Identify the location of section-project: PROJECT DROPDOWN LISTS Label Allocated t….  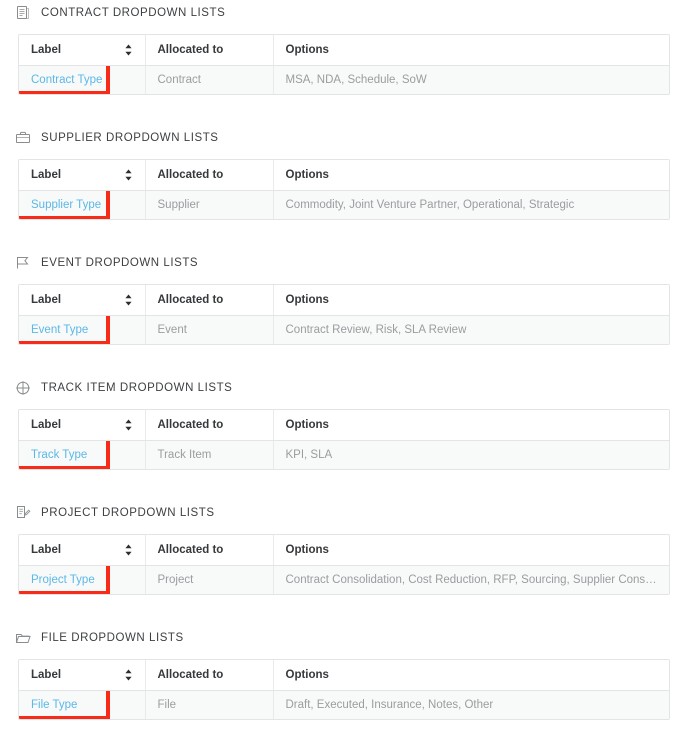
(344, 547).